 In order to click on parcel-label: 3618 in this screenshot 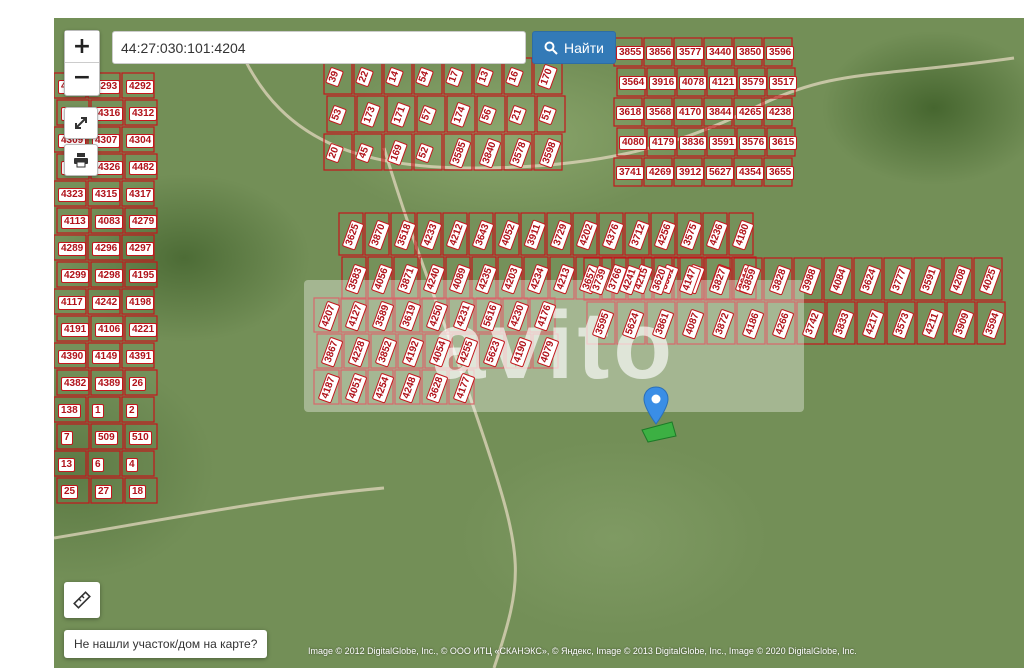, I will do `click(630, 113)`.